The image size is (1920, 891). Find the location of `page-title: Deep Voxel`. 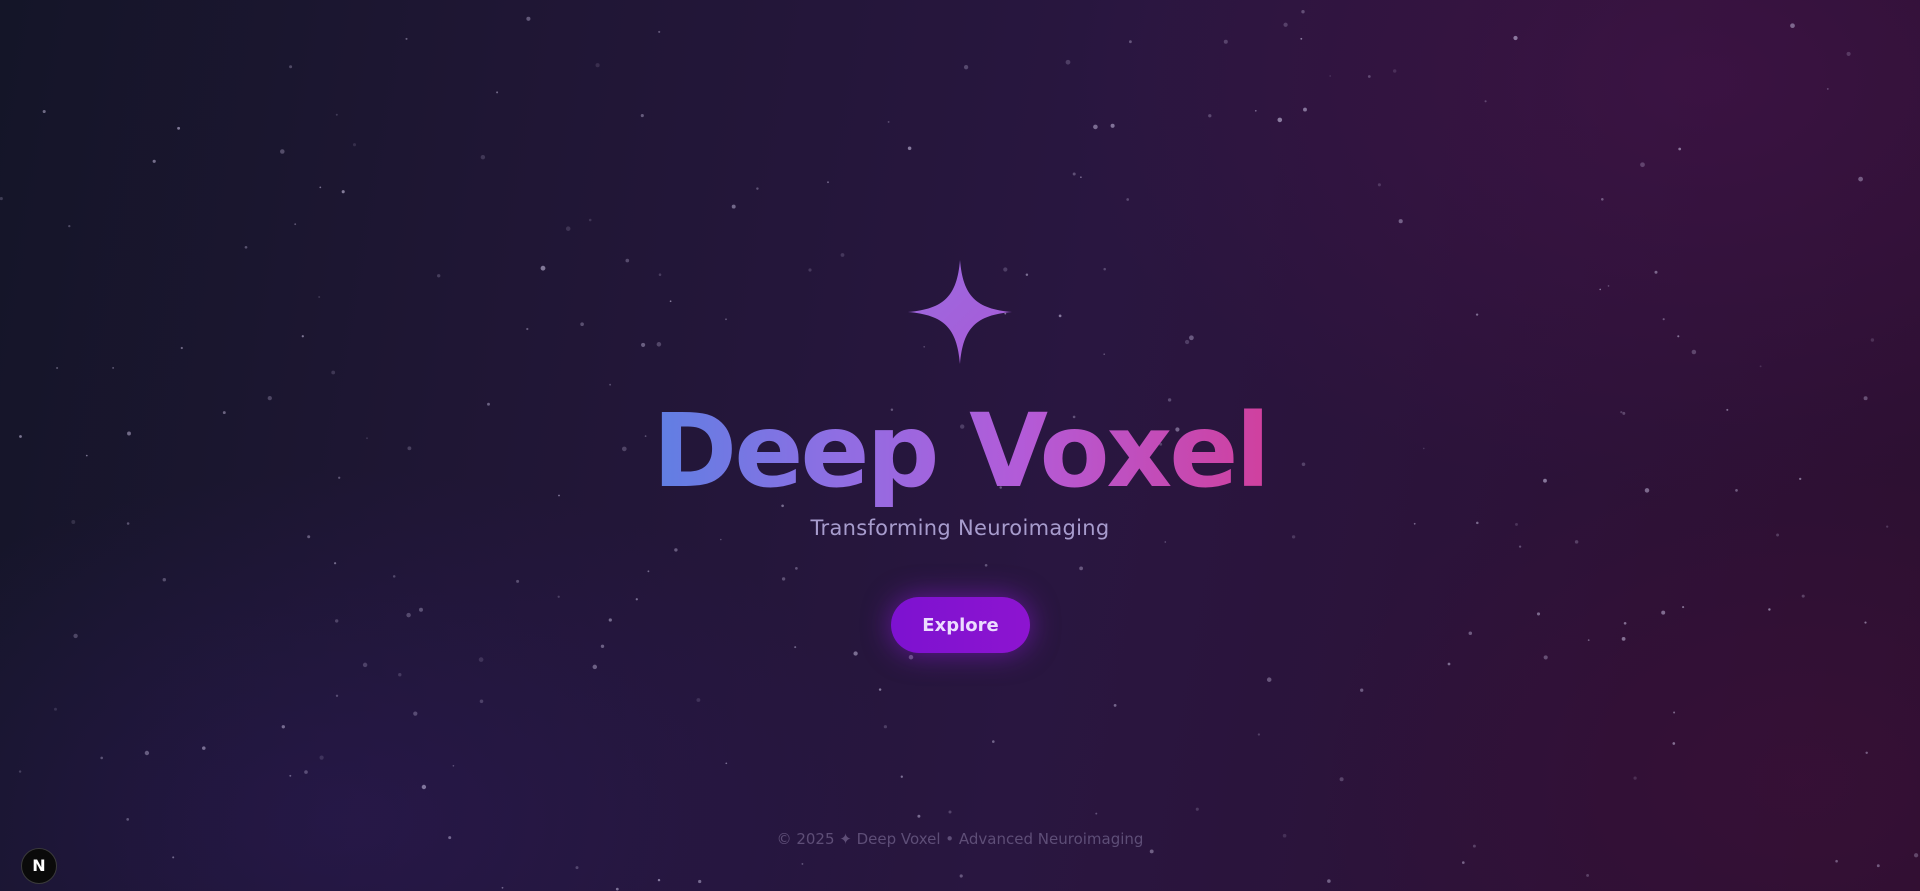

page-title: Deep Voxel is located at coordinates (960, 452).